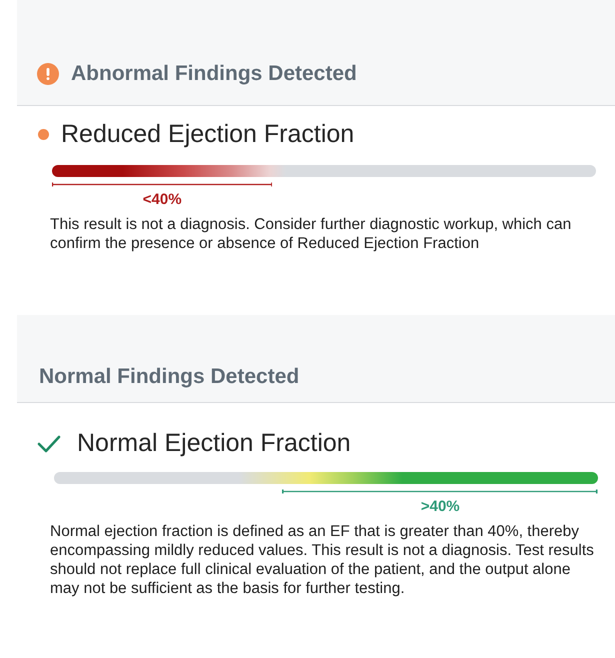 This screenshot has height=658, width=615. What do you see at coordinates (169, 376) in the screenshot?
I see `section-title: Normal Findings Detected` at bounding box center [169, 376].